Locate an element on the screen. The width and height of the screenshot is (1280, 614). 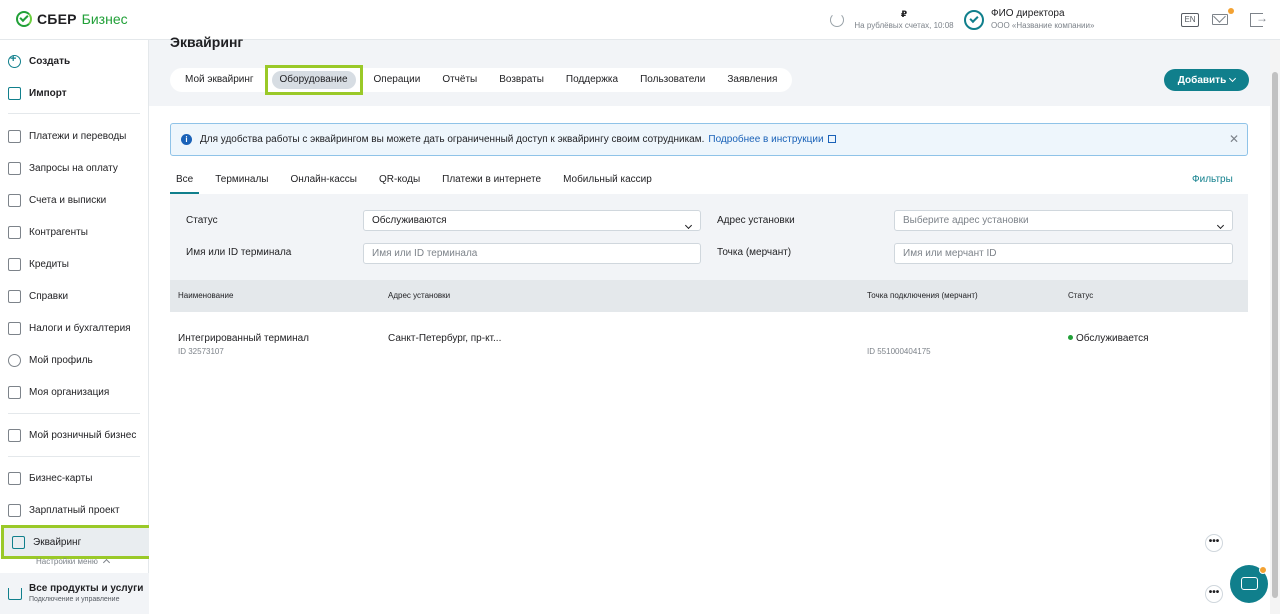
sidebar-item-retail: Мой розничный бизнес is located at coordinates (74, 435).